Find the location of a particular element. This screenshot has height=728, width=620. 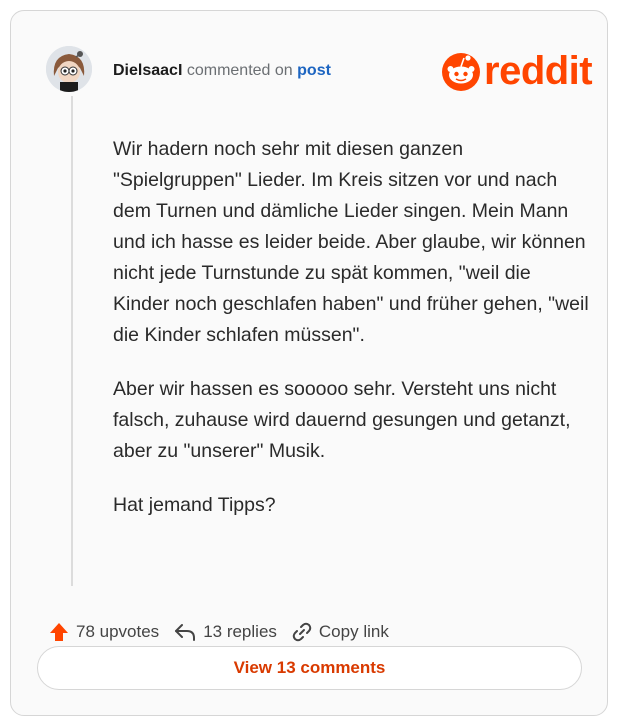

view-comments-button: View 13 comments is located at coordinates (309, 668).